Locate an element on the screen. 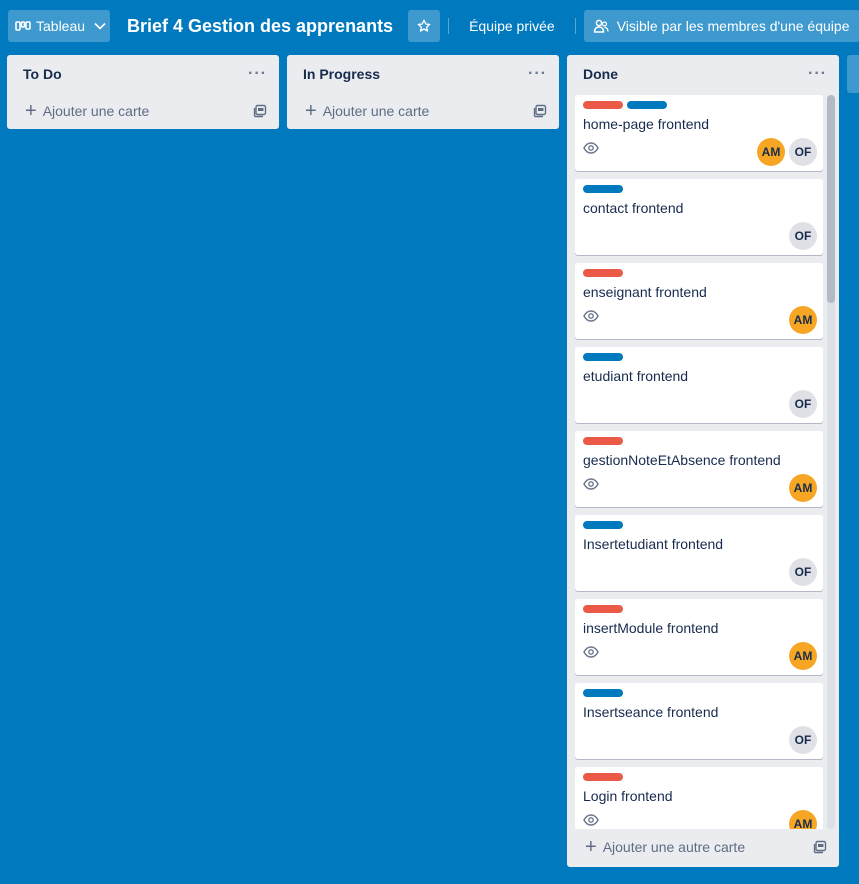  card-title: Insertetudiant frontend is located at coordinates (653, 544).